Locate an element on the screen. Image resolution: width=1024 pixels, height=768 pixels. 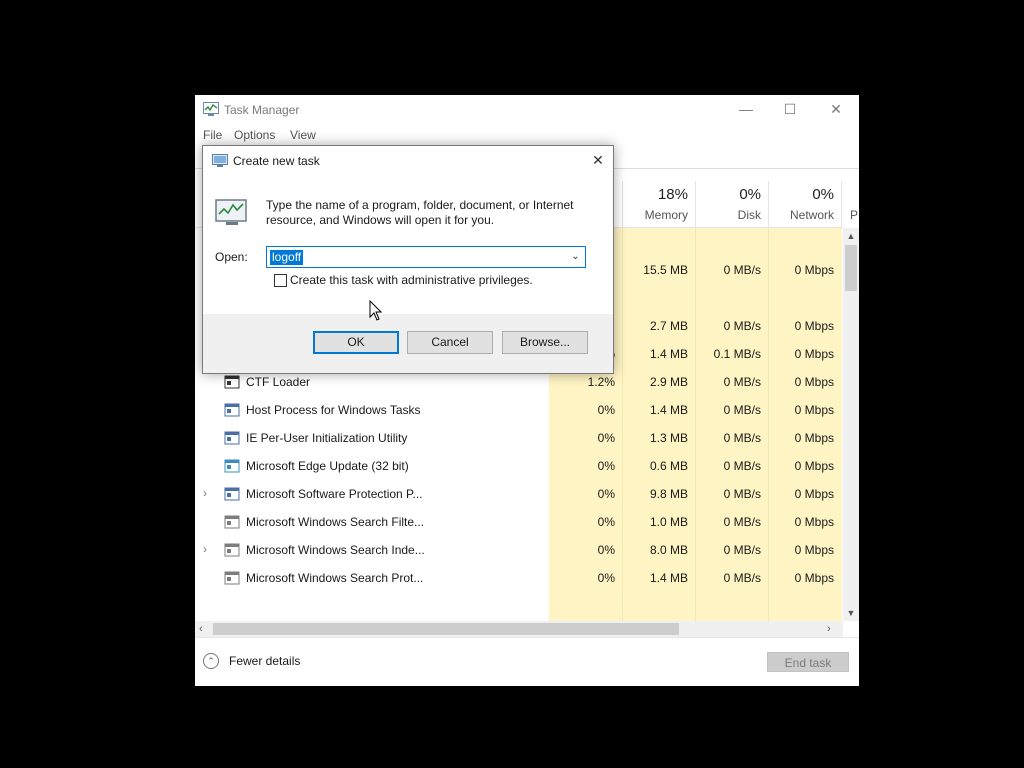
menu-file: File is located at coordinates (212, 135).